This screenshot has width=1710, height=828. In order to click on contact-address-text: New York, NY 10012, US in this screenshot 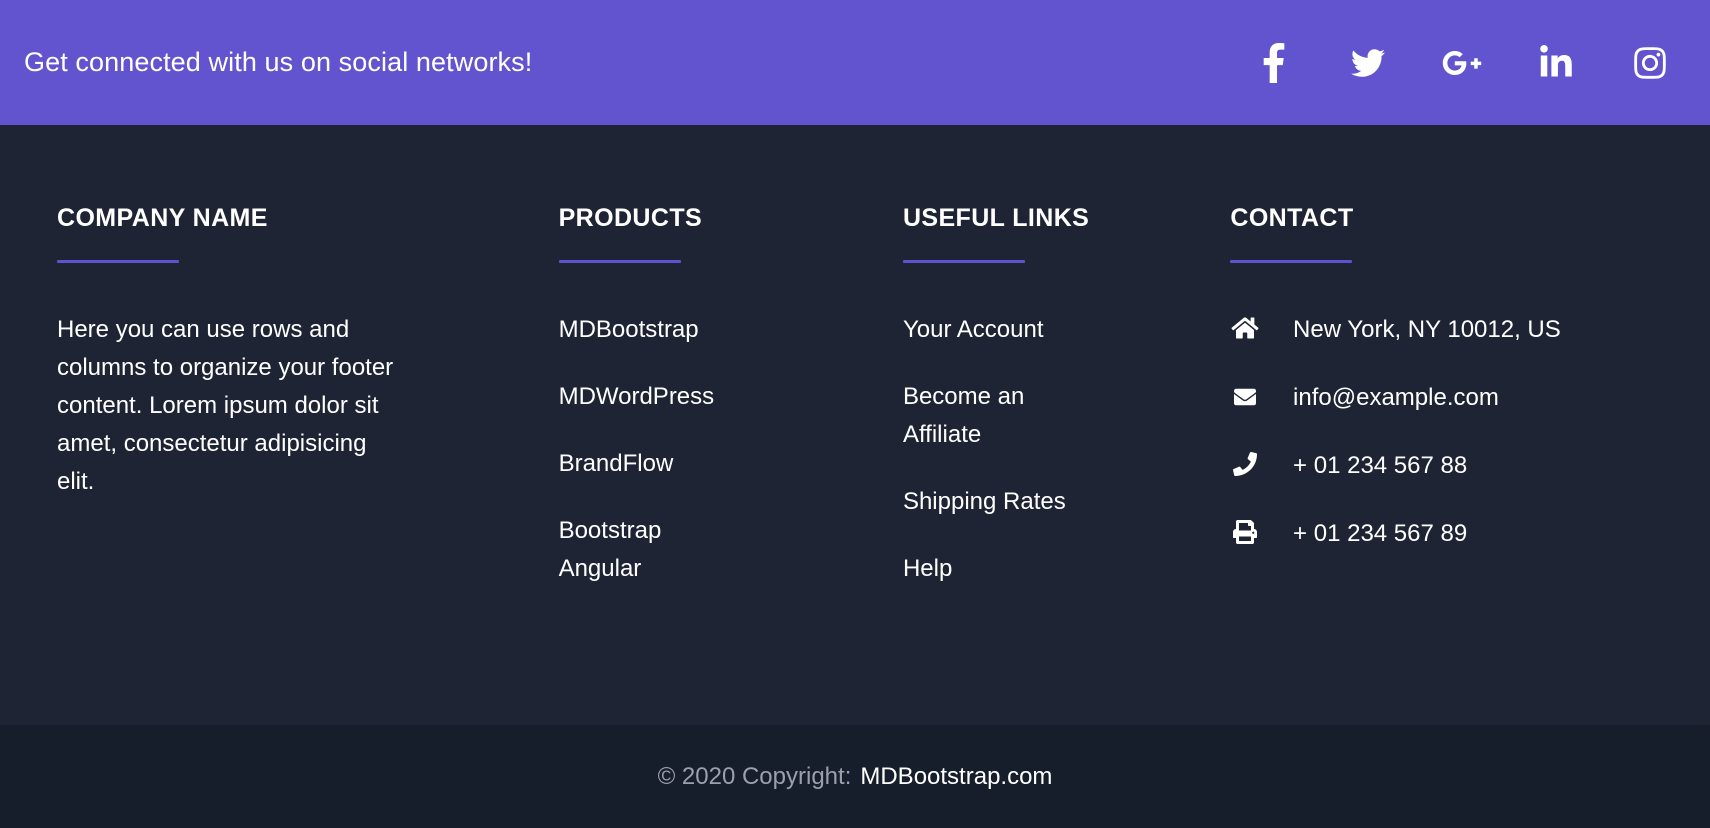, I will do `click(1427, 329)`.